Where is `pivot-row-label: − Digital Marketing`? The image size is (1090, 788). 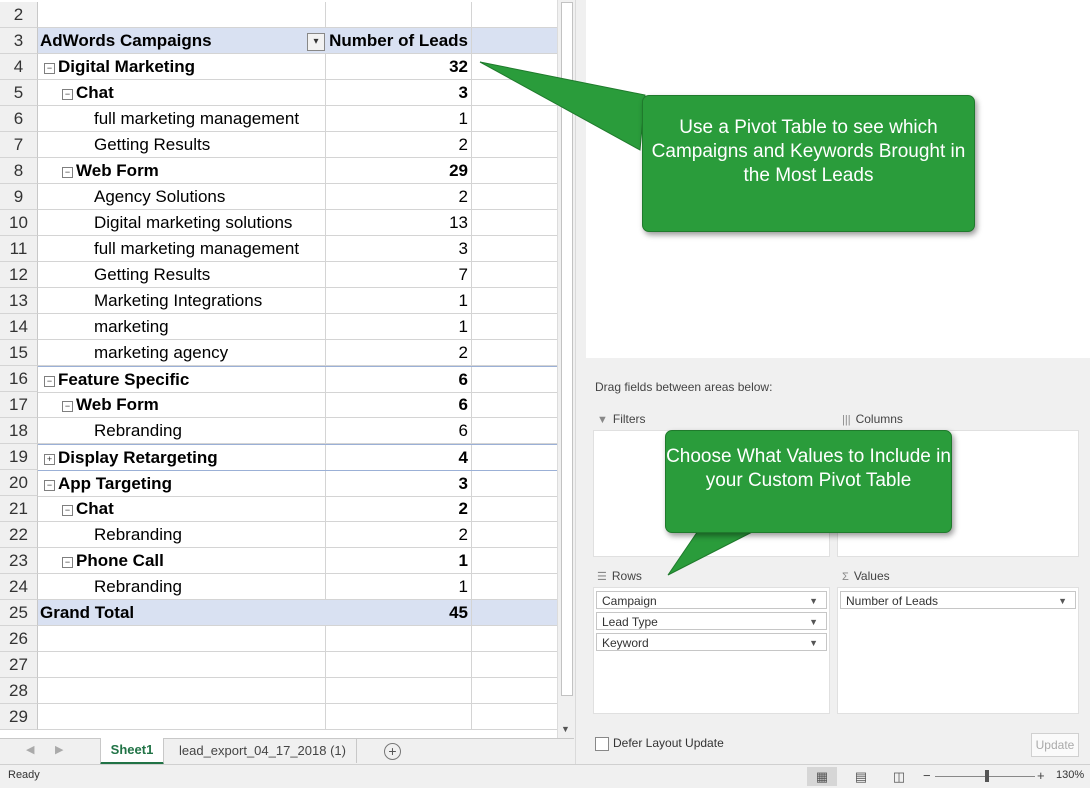
pivot-row-label: − Digital Marketing is located at coordinates (119, 66).